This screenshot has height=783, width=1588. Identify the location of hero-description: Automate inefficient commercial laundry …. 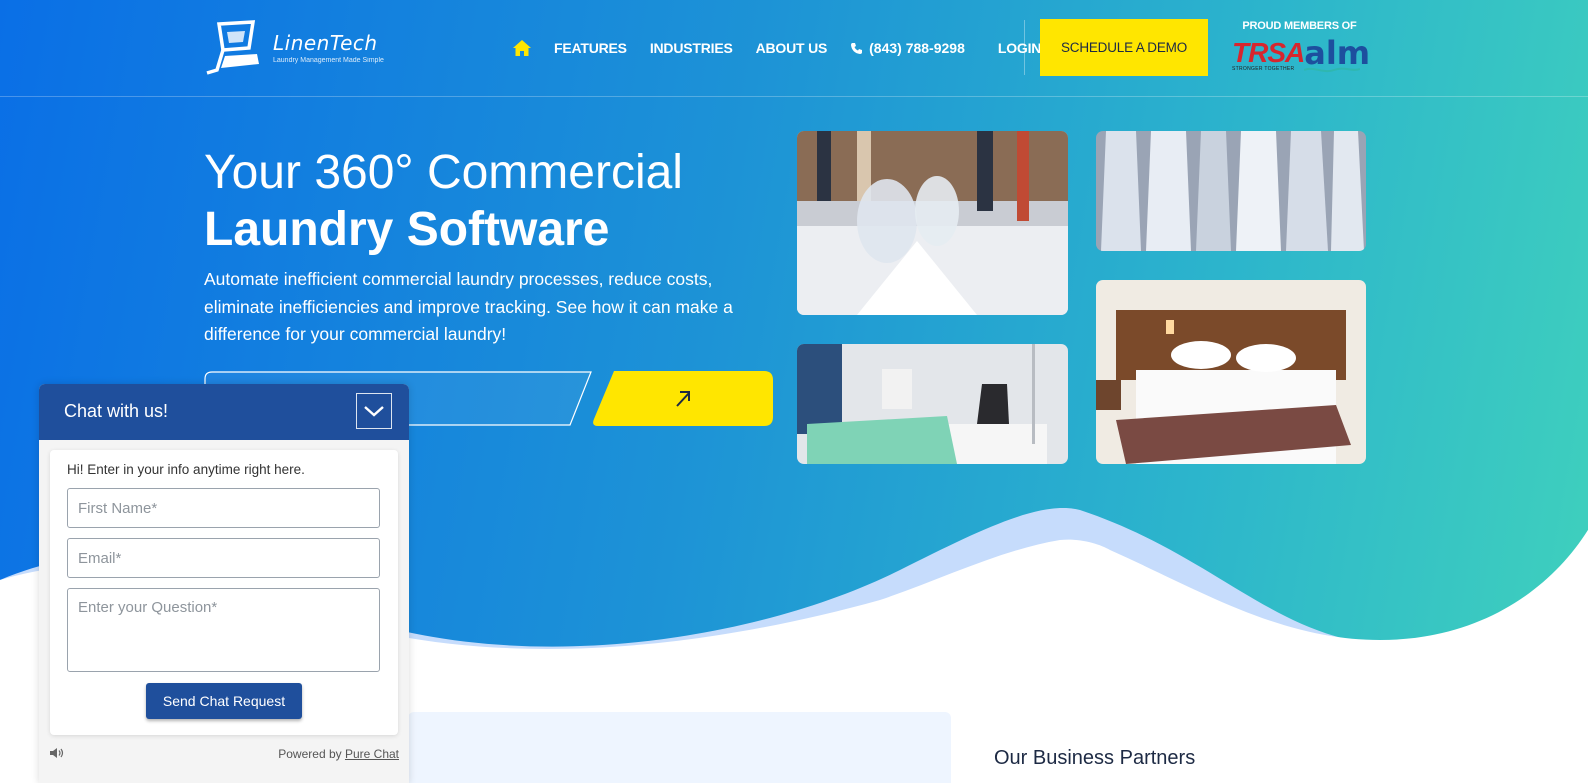
(468, 306).